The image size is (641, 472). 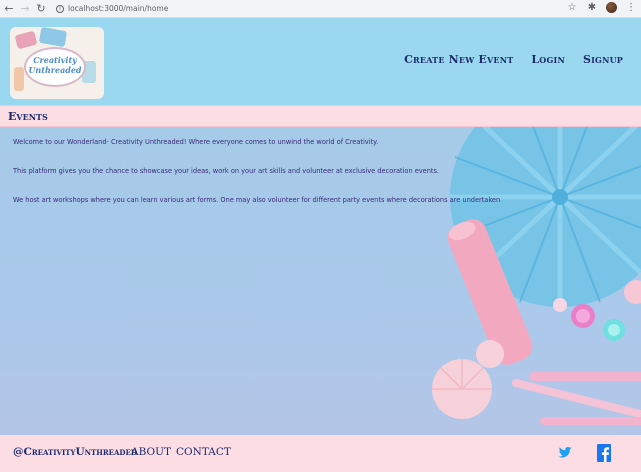 I want to click on twitter-icon, so click(x=565, y=453).